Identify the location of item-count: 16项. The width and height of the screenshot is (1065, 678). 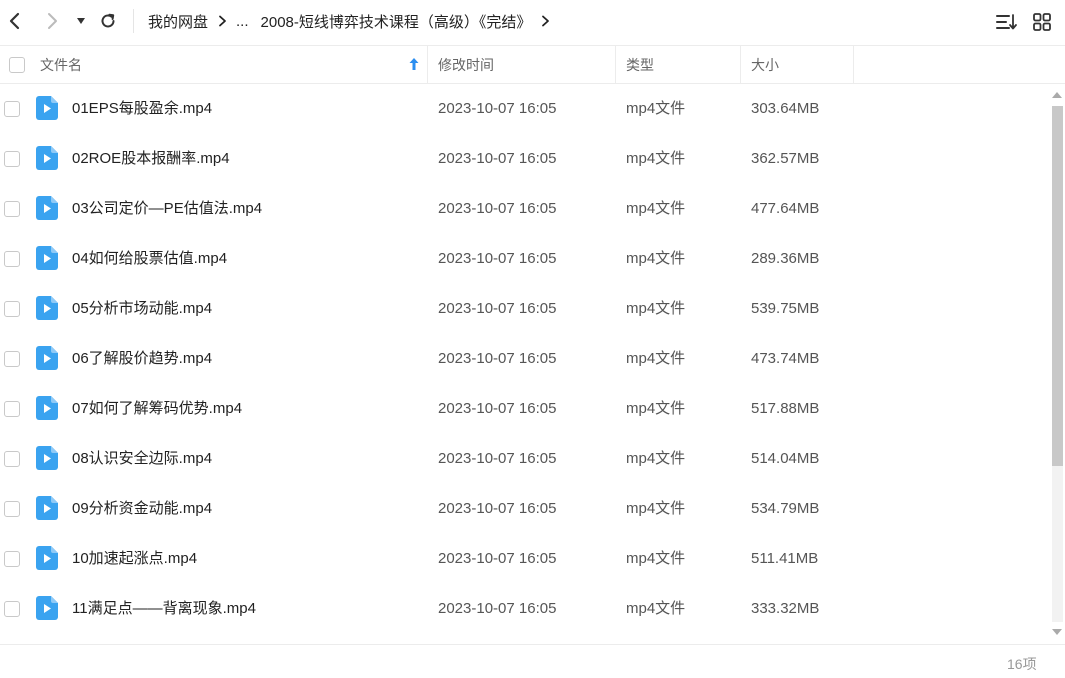
(1022, 664).